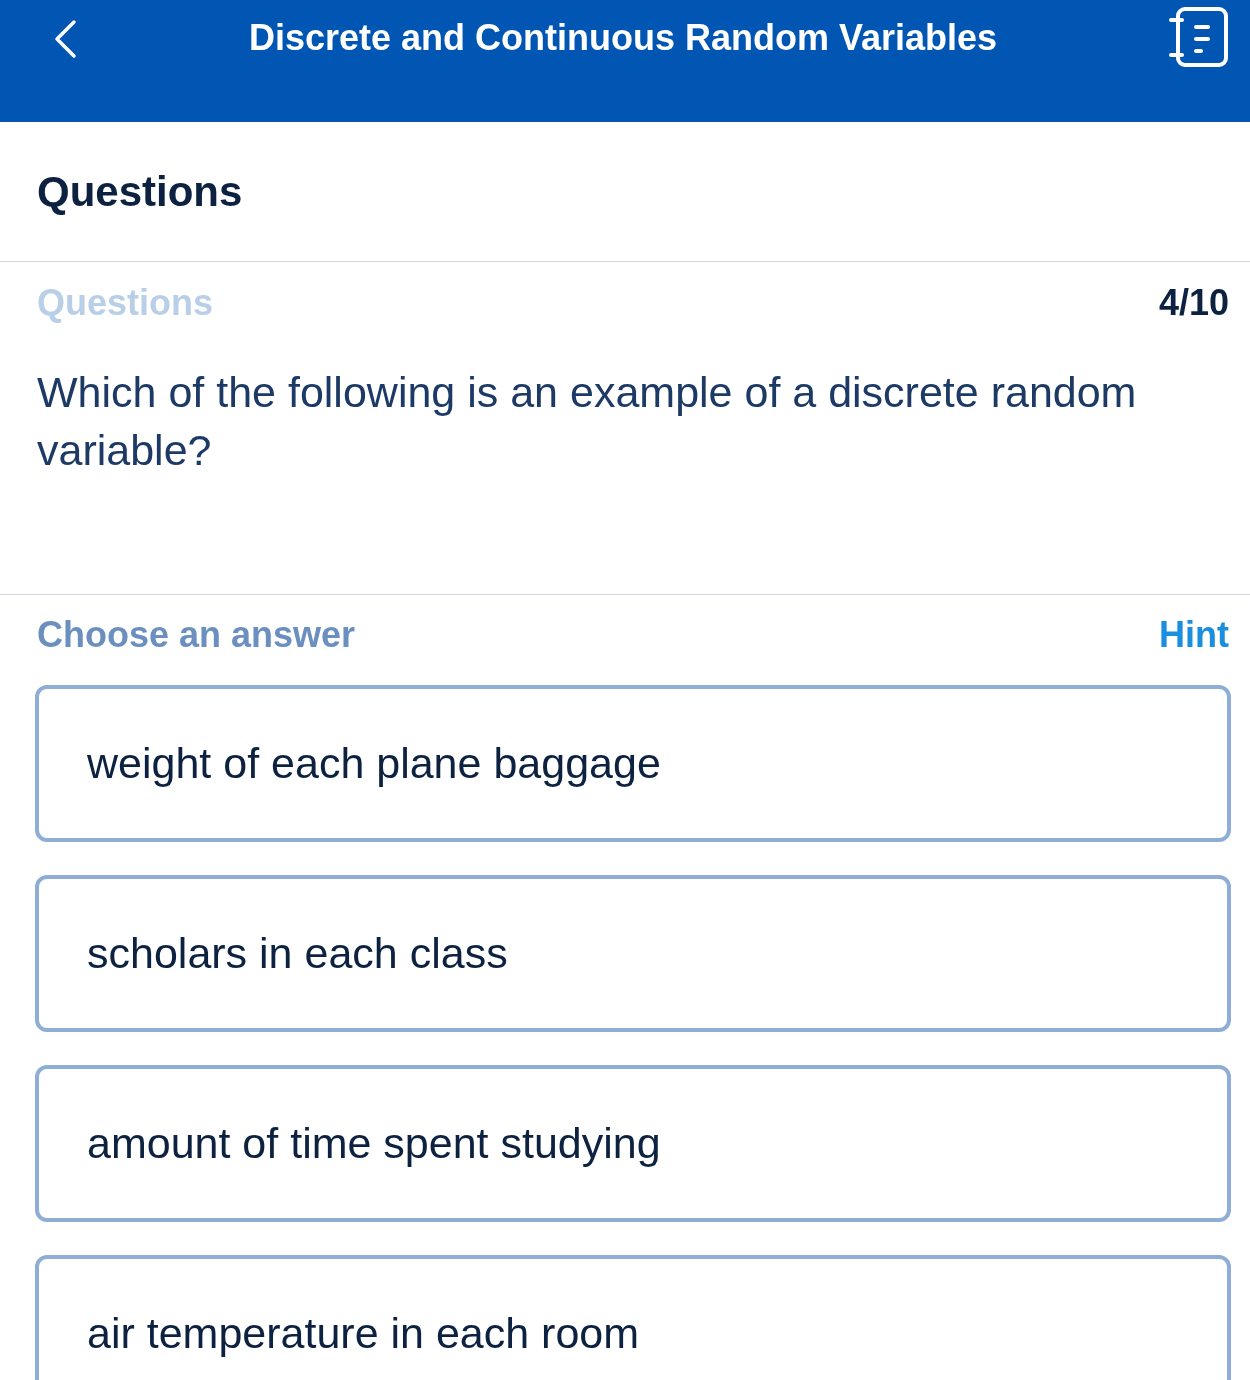  I want to click on section-title: Questions, so click(139, 191).